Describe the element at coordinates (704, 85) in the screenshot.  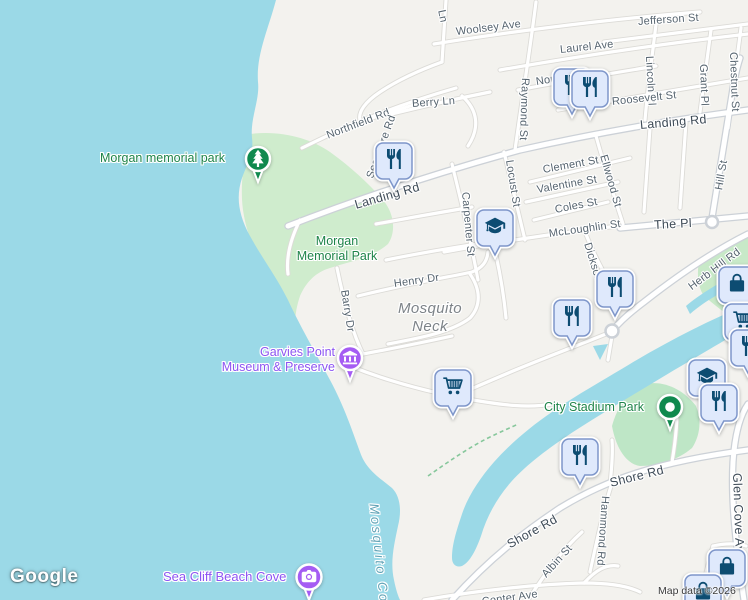
I see `street-label-grant: Grant Pl` at that location.